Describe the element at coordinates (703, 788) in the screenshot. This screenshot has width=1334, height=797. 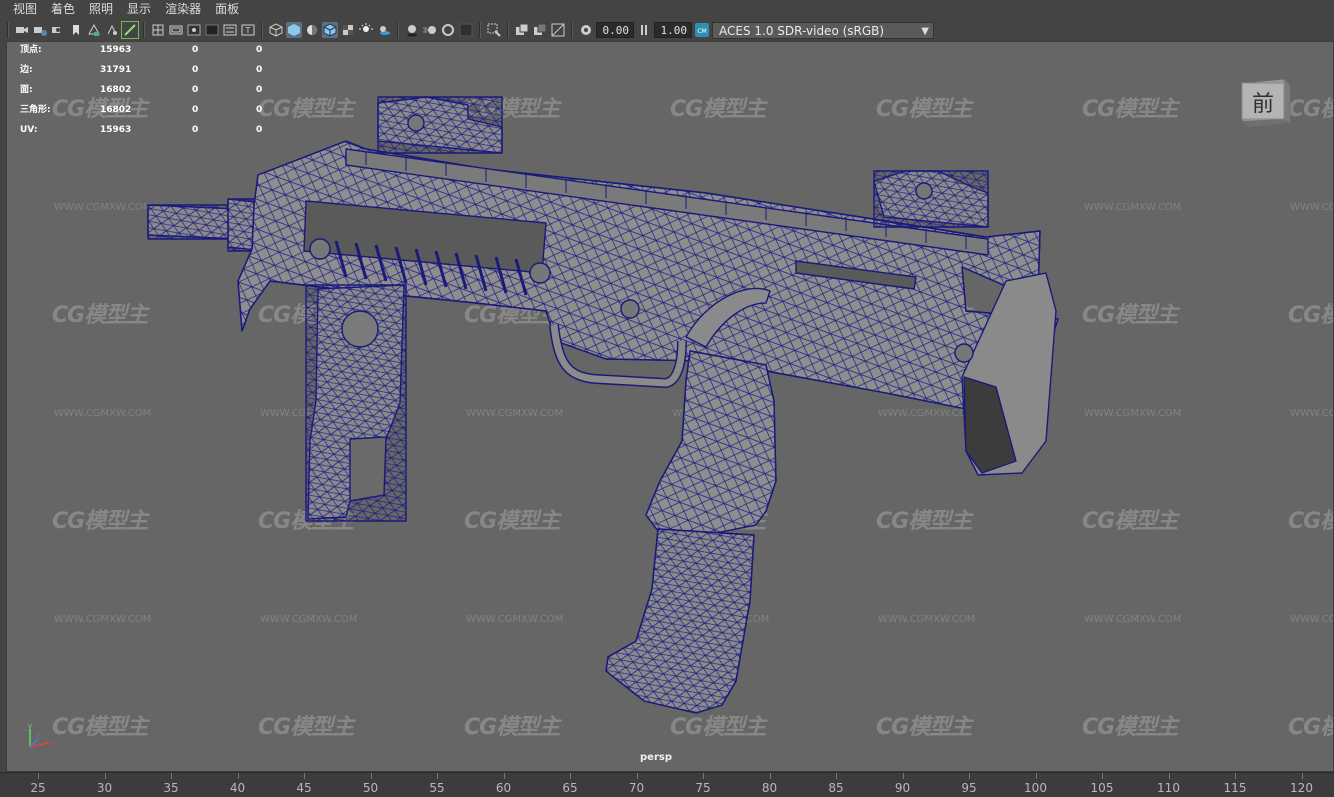
I see `timeline-tick-label: 75` at that location.